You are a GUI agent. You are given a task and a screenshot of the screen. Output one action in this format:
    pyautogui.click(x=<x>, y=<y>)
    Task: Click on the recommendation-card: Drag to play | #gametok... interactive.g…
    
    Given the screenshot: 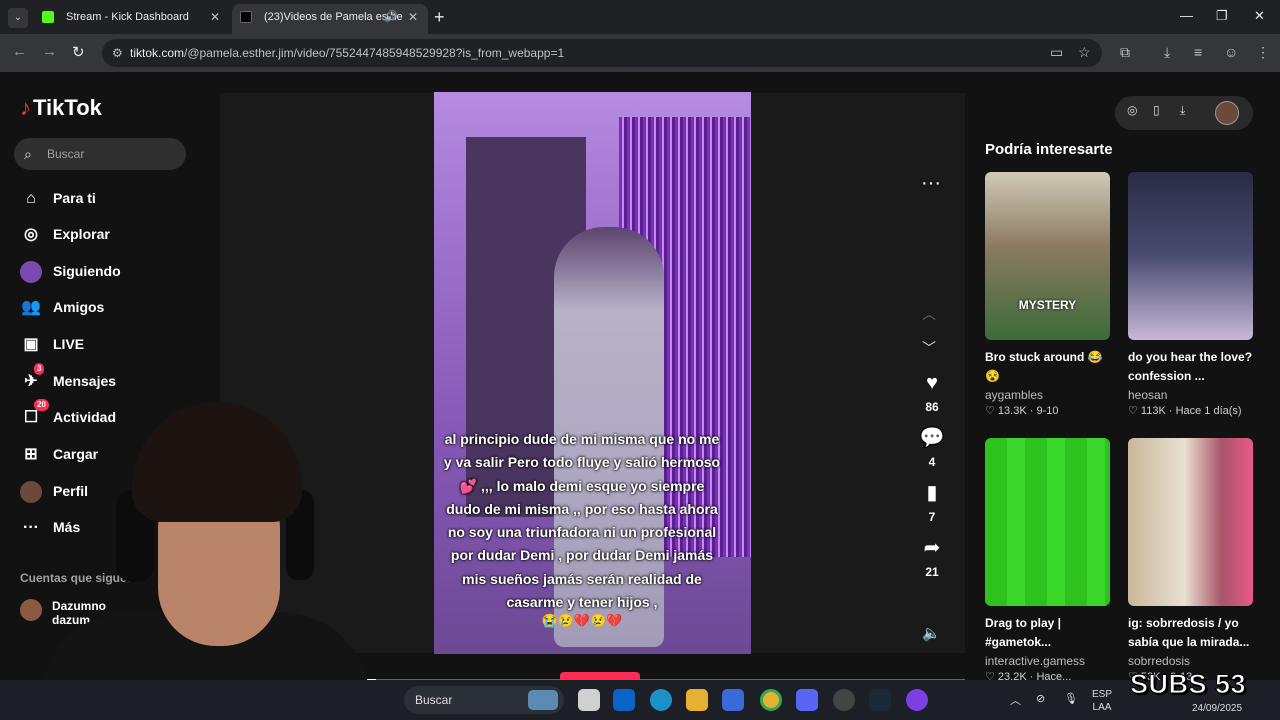 What is the action you would take?
    pyautogui.click(x=1047, y=561)
    